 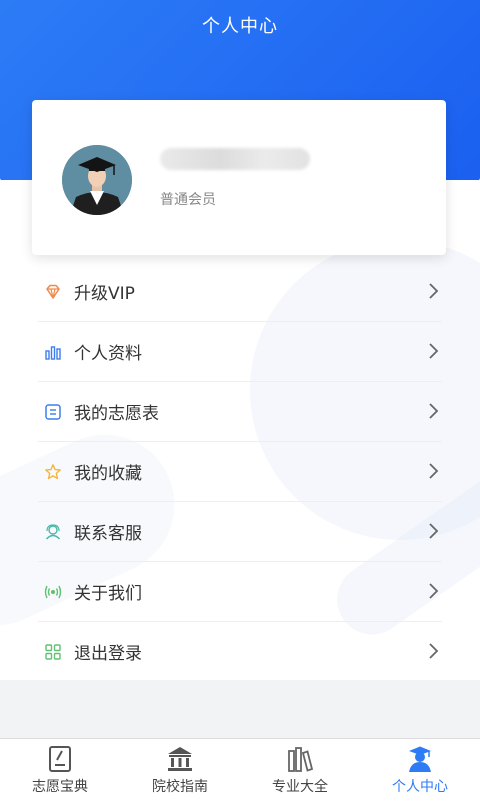 I want to click on tab-label: 个人中心, so click(x=420, y=787).